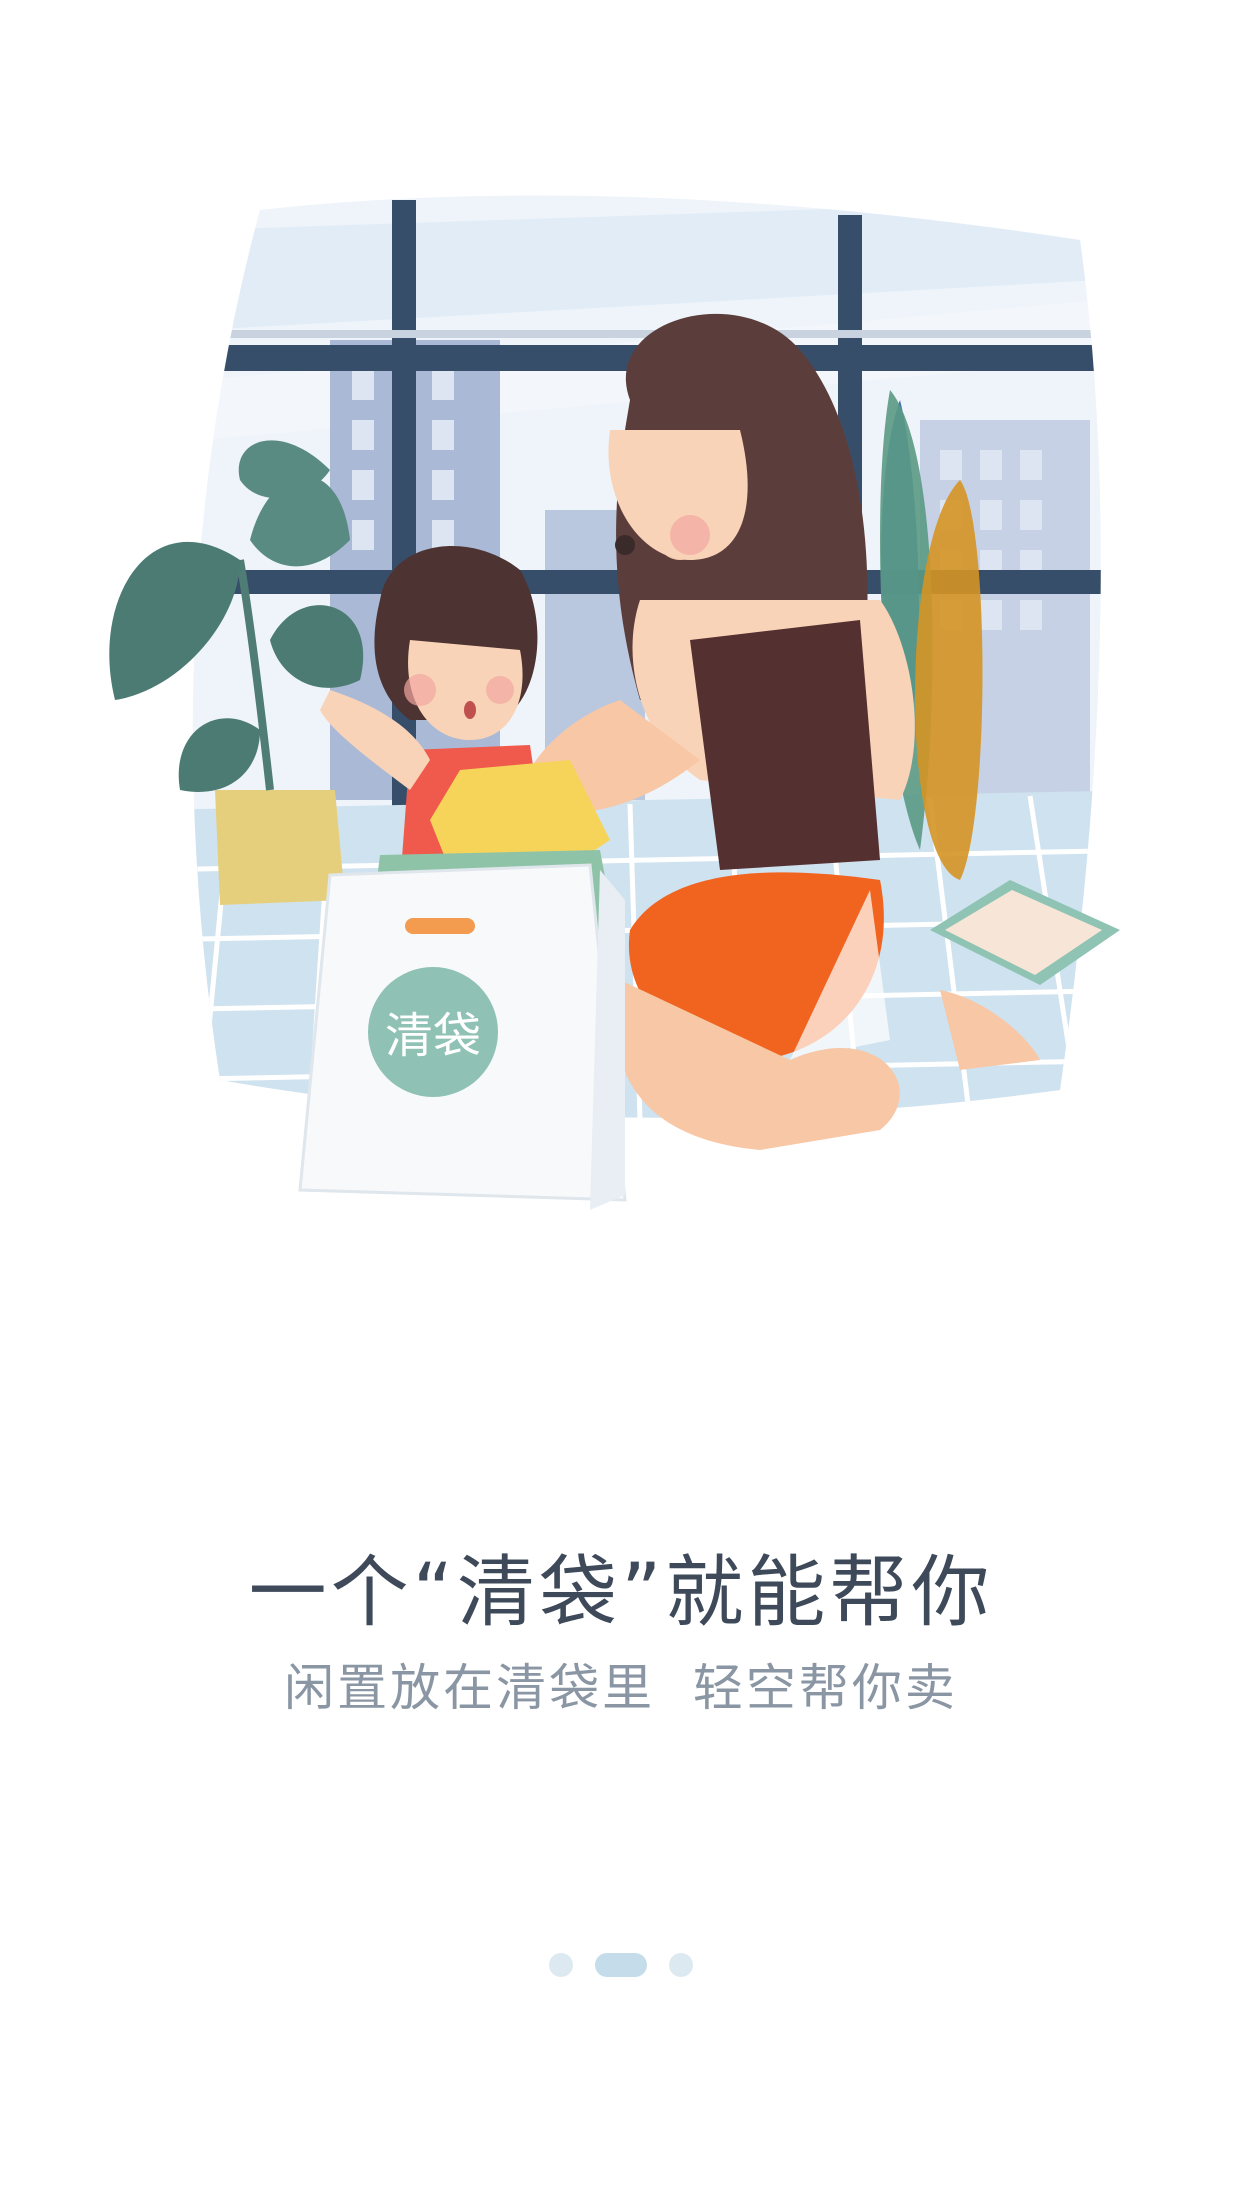  I want to click on shopping-bag: 清袋, so click(462, 1036).